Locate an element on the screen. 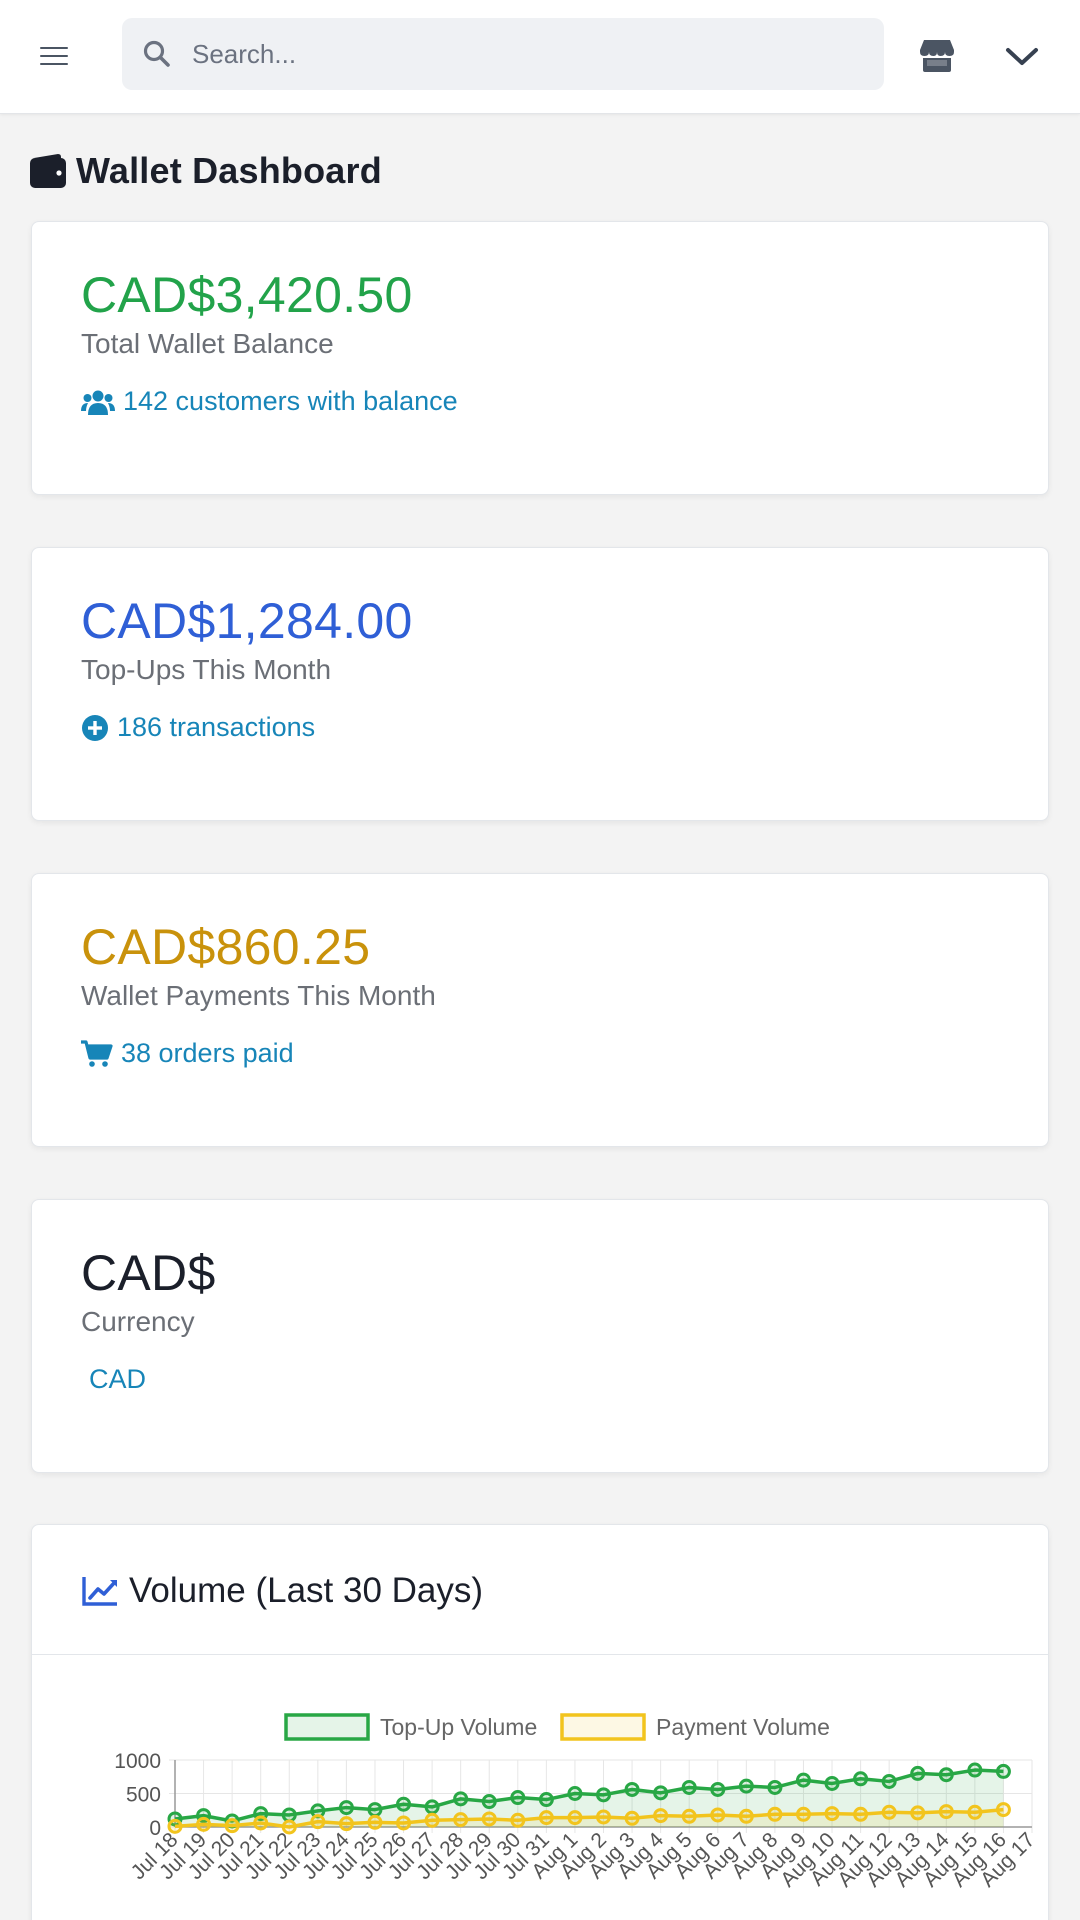  payments-label: Wallet Payments This Month is located at coordinates (258, 995).